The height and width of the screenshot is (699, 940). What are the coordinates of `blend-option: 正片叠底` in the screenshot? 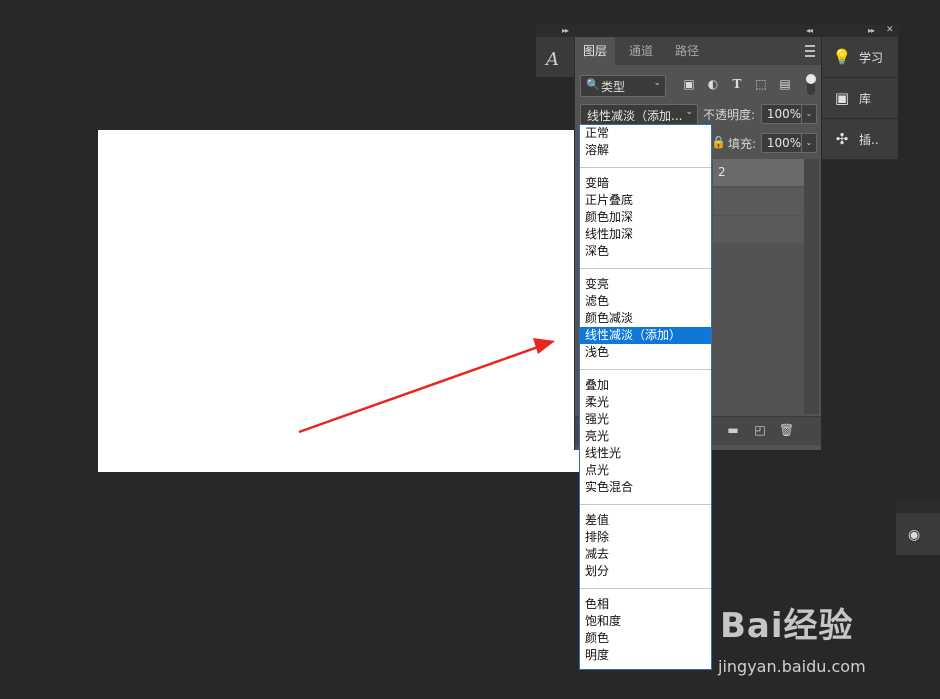 It's located at (645, 200).